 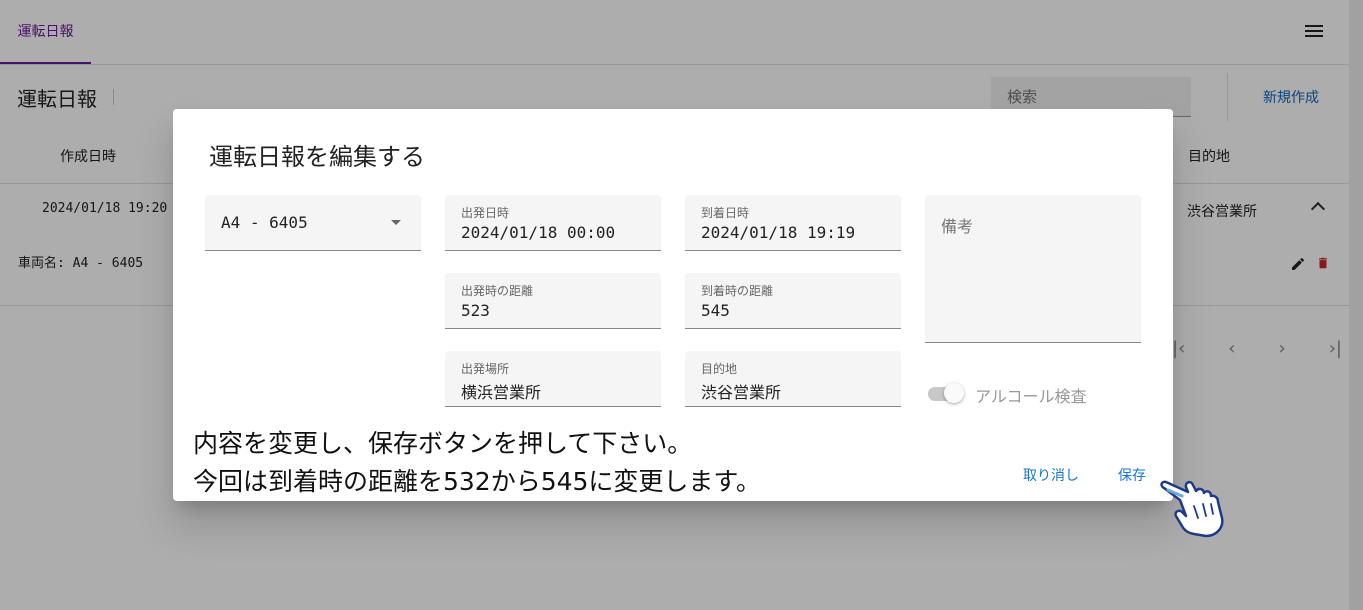 I want to click on instruction-line-1: 内容を変更し、保存ボタンを押して下さい。, so click(x=443, y=443).